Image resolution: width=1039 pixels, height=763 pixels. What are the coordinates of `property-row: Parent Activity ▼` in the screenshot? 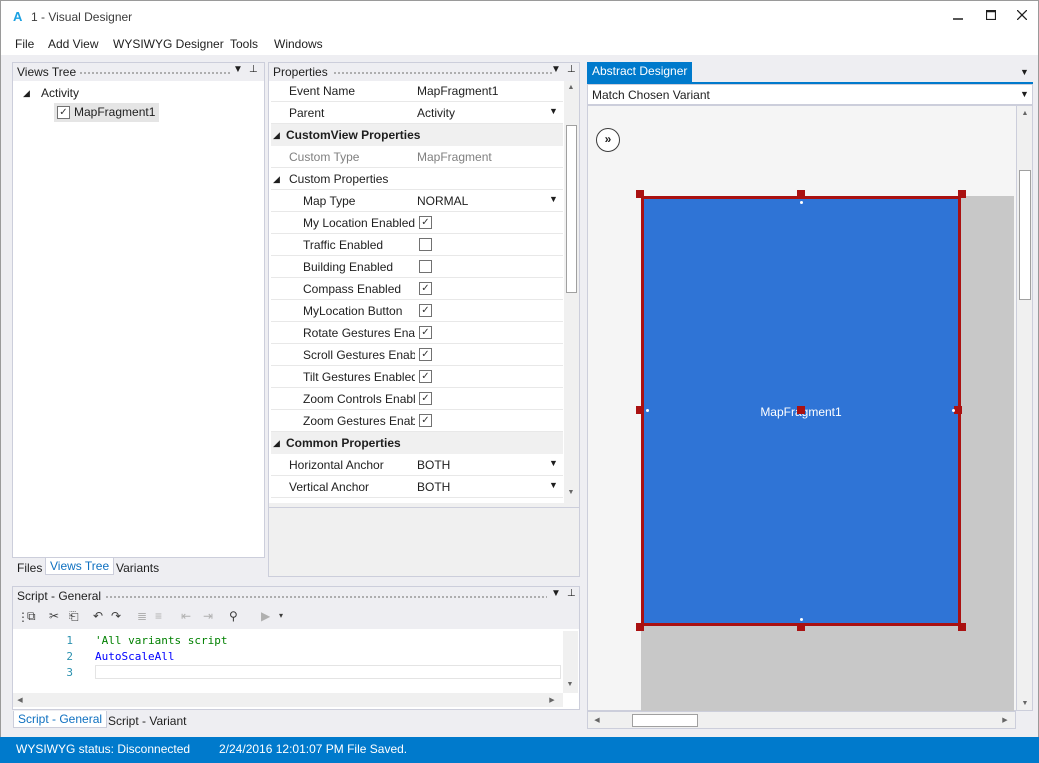 It's located at (417, 113).